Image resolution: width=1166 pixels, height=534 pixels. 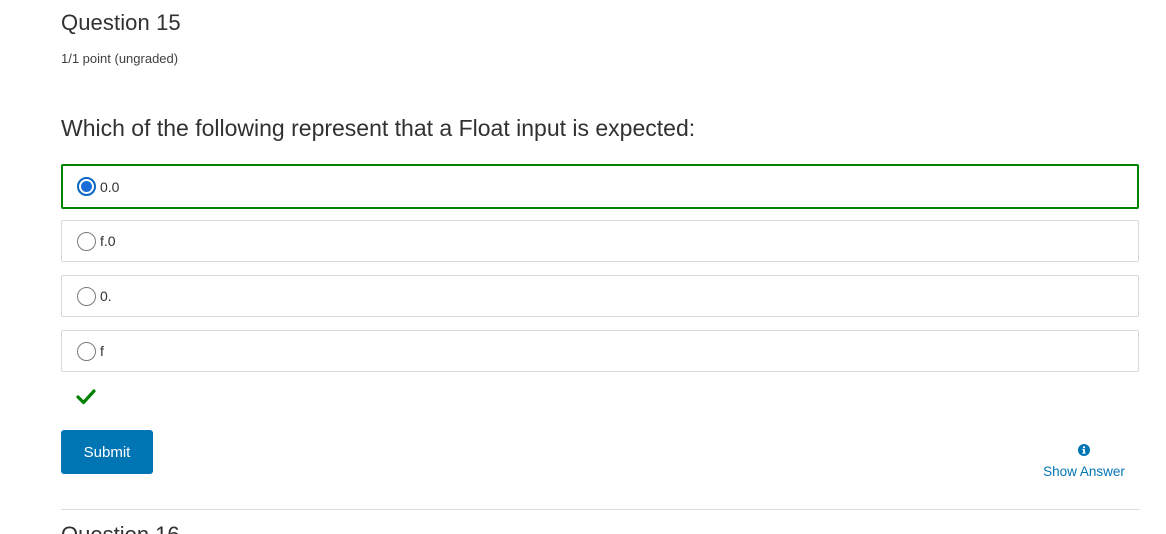 What do you see at coordinates (1084, 450) in the screenshot?
I see `info-icon` at bounding box center [1084, 450].